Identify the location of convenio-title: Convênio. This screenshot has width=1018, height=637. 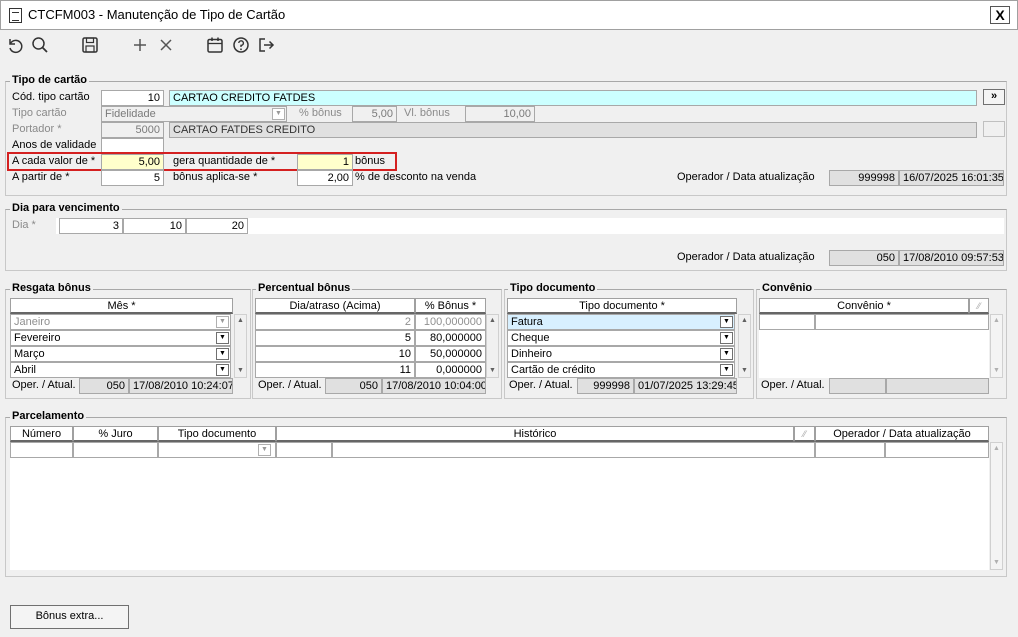
(787, 288).